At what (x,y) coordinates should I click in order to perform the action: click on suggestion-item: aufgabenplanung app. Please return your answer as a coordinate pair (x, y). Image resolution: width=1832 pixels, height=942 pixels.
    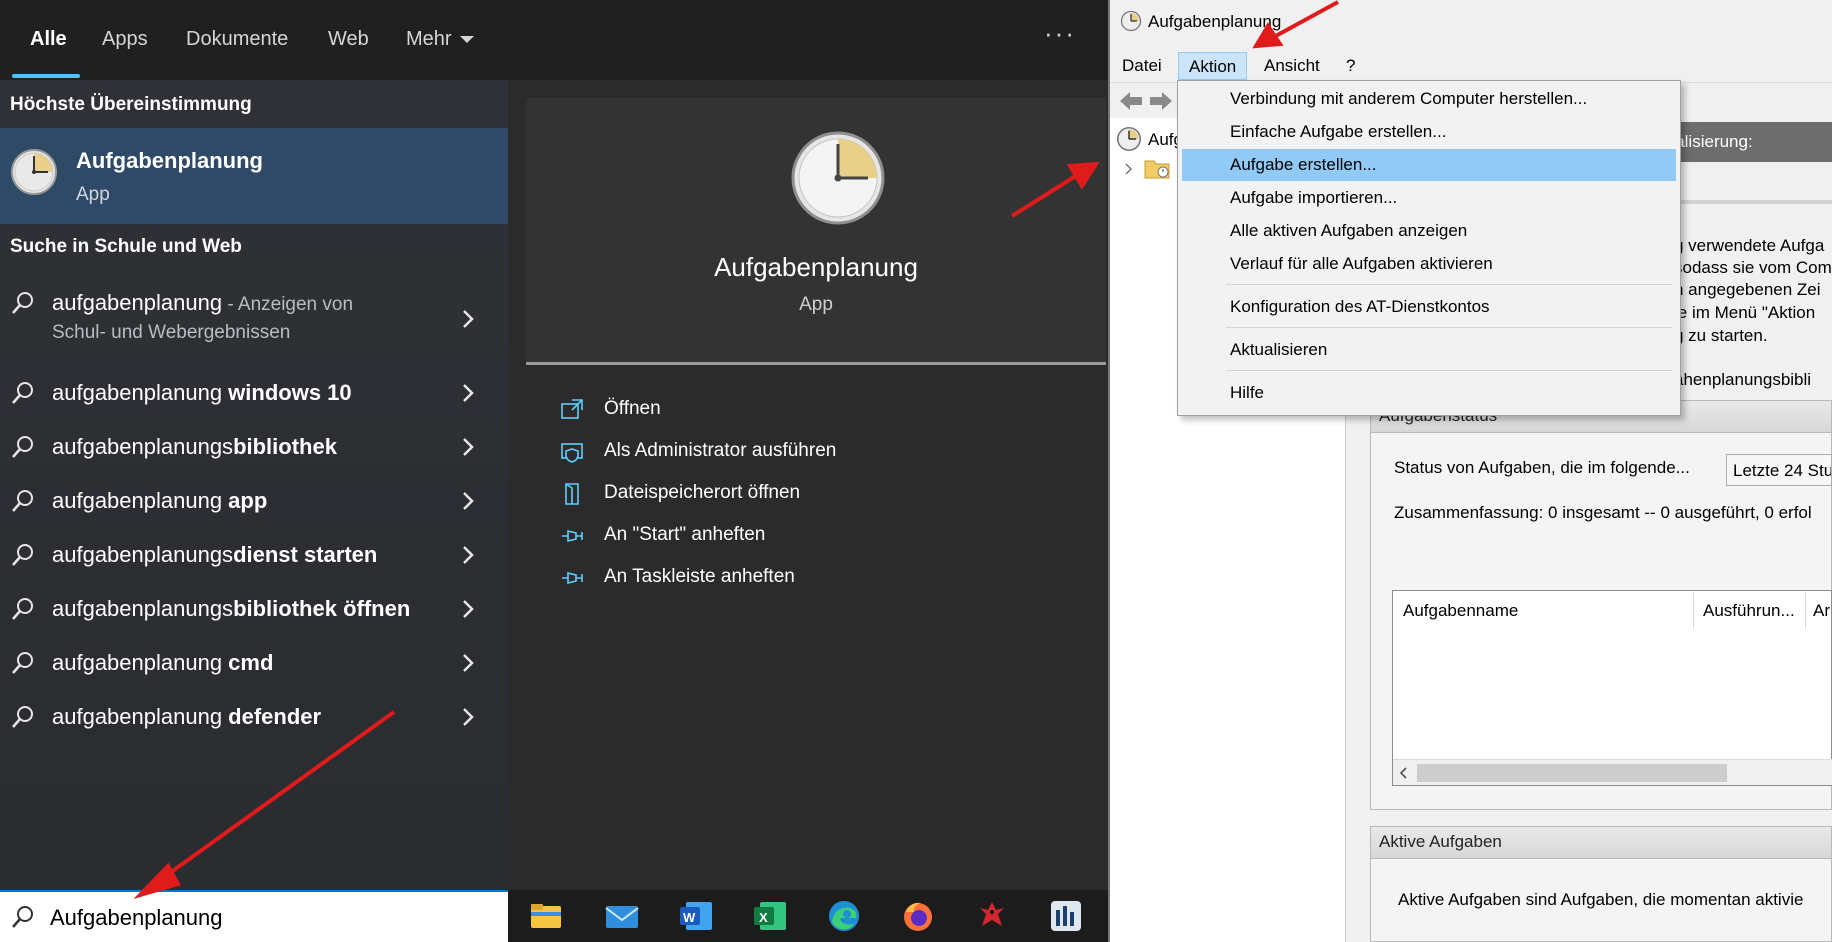
    Looking at the image, I should click on (254, 503).